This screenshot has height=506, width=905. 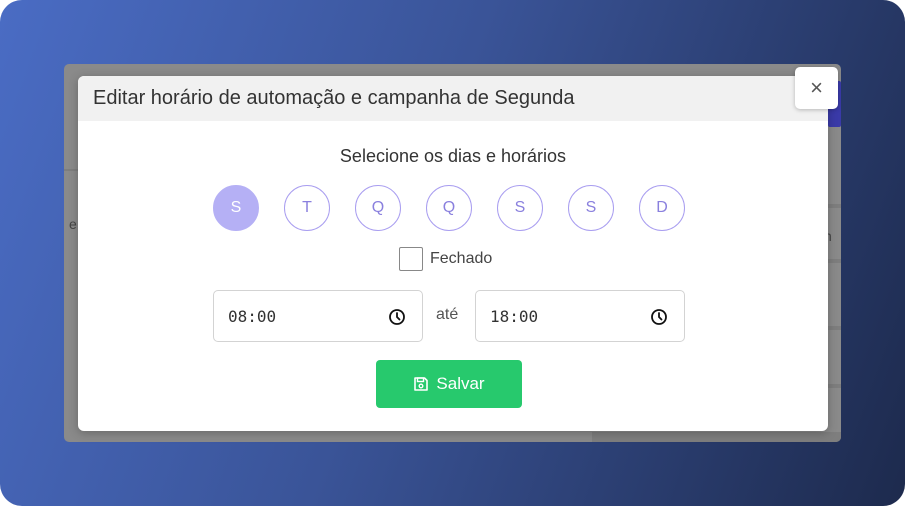 What do you see at coordinates (460, 383) in the screenshot?
I see `save-button-label: Salvar` at bounding box center [460, 383].